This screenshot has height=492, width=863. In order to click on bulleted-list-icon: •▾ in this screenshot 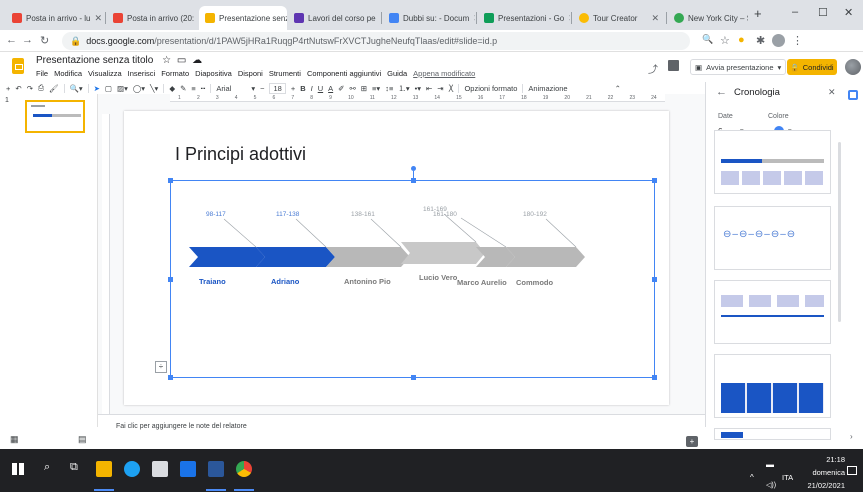, I will do `click(418, 88)`.